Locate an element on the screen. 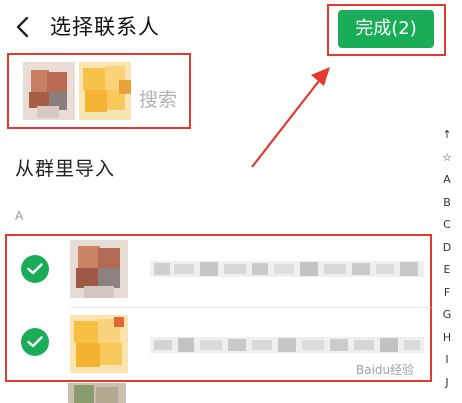 This screenshot has height=403, width=462. watermark: Baidu经验 is located at coordinates (385, 370).